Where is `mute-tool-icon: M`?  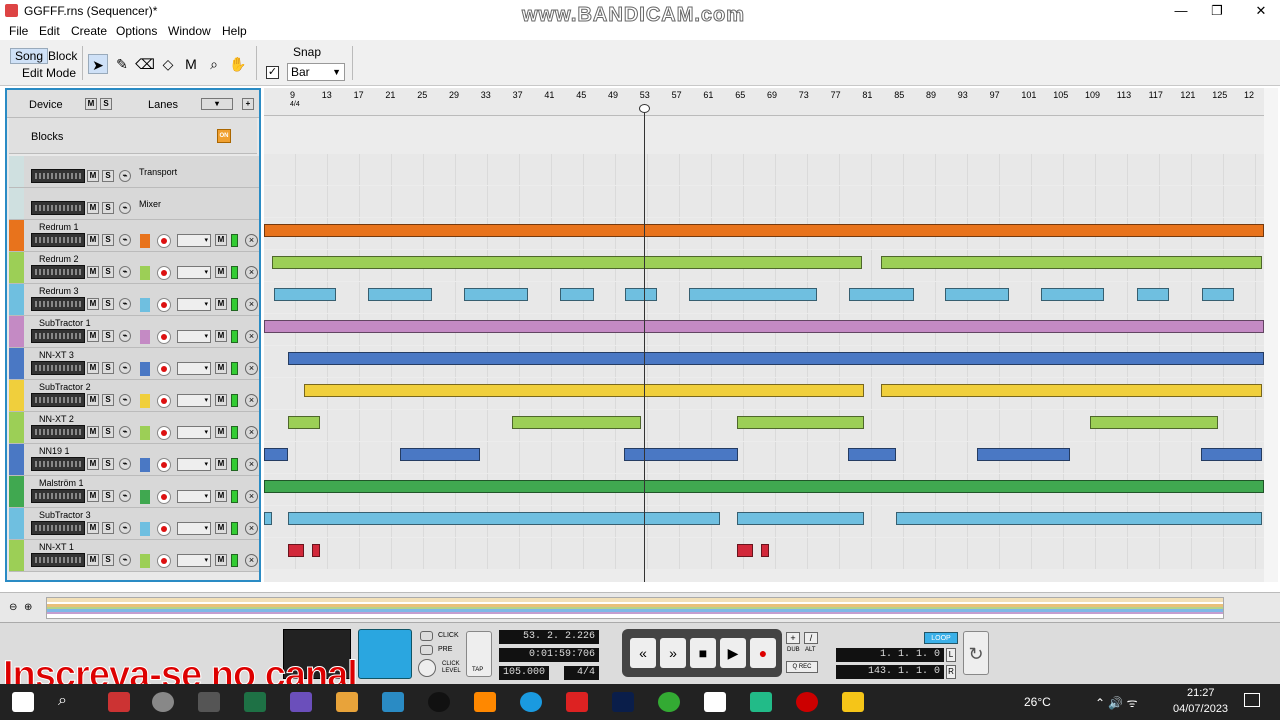 mute-tool-icon: M is located at coordinates (191, 64).